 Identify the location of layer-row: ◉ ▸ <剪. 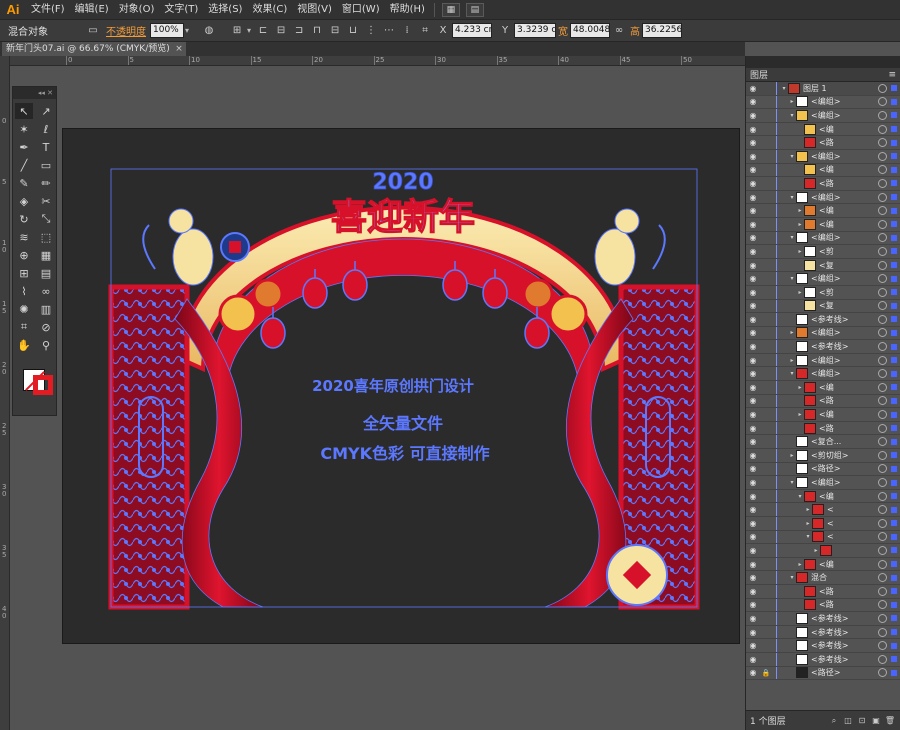
(823, 292).